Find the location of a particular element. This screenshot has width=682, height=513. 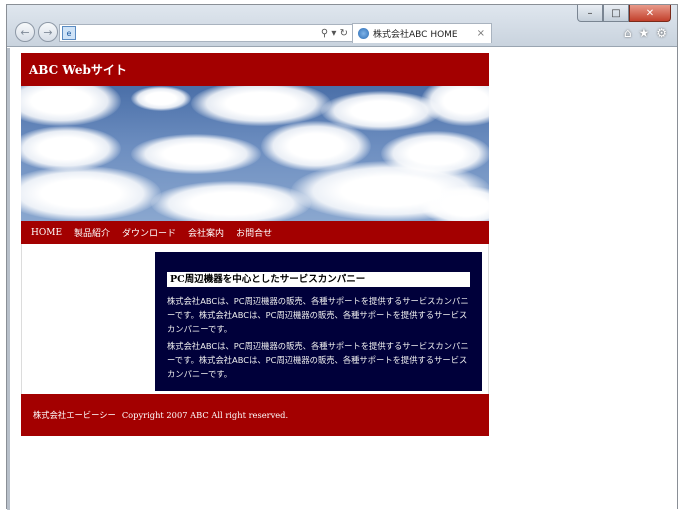

browser-toolbar-icons: ⌂ ★ ⚙ is located at coordinates (645, 33).